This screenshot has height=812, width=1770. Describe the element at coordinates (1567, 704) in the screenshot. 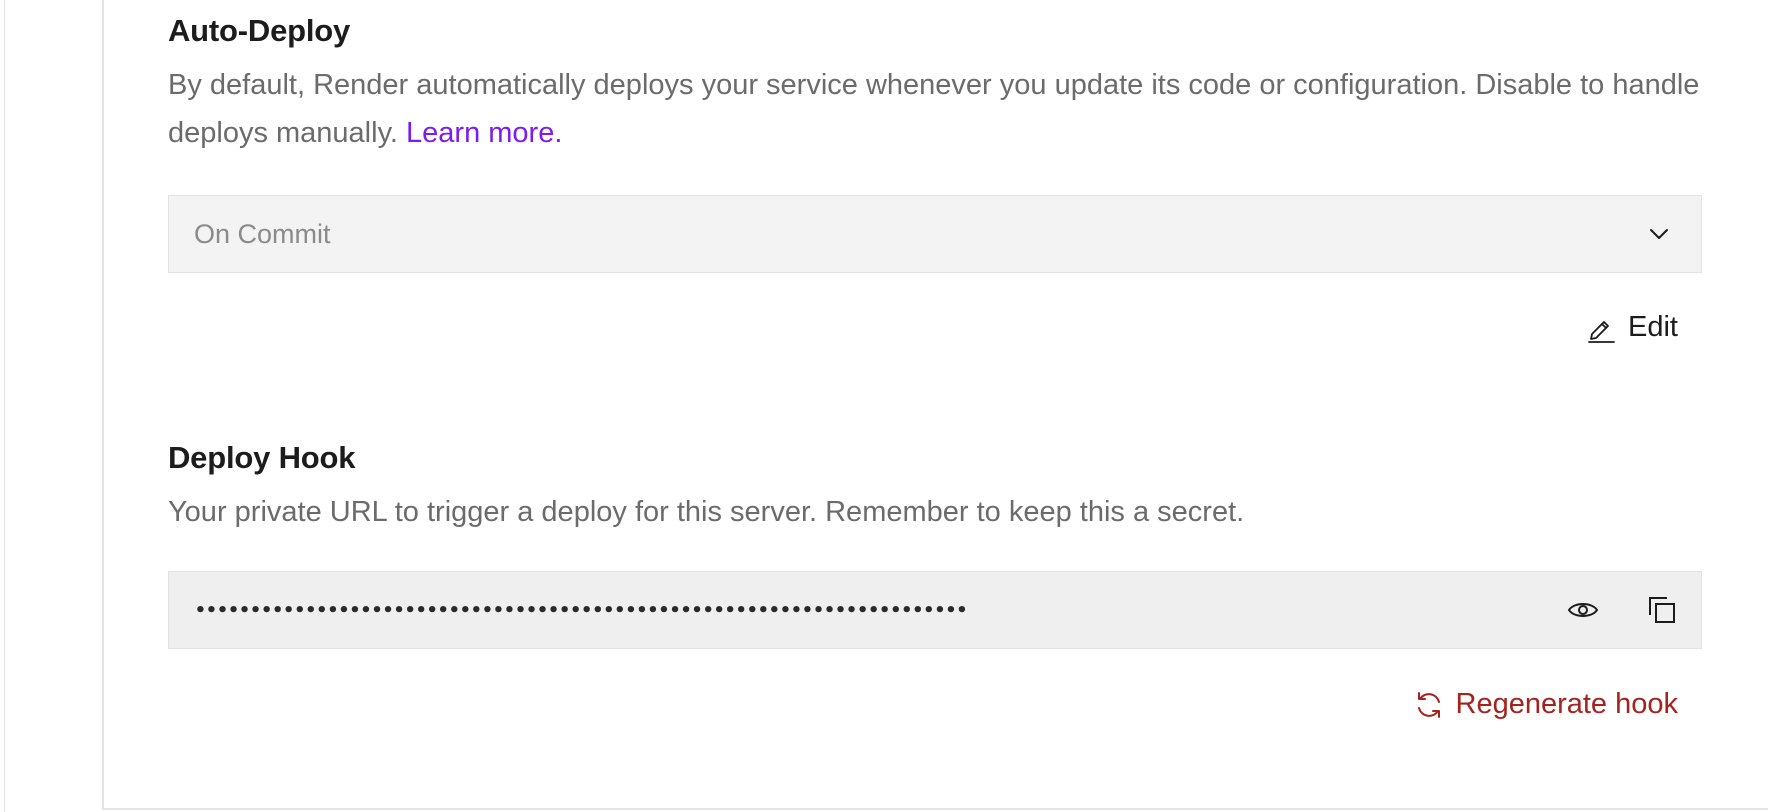

I see `regenerate-hook-label: Regenerate hook` at that location.